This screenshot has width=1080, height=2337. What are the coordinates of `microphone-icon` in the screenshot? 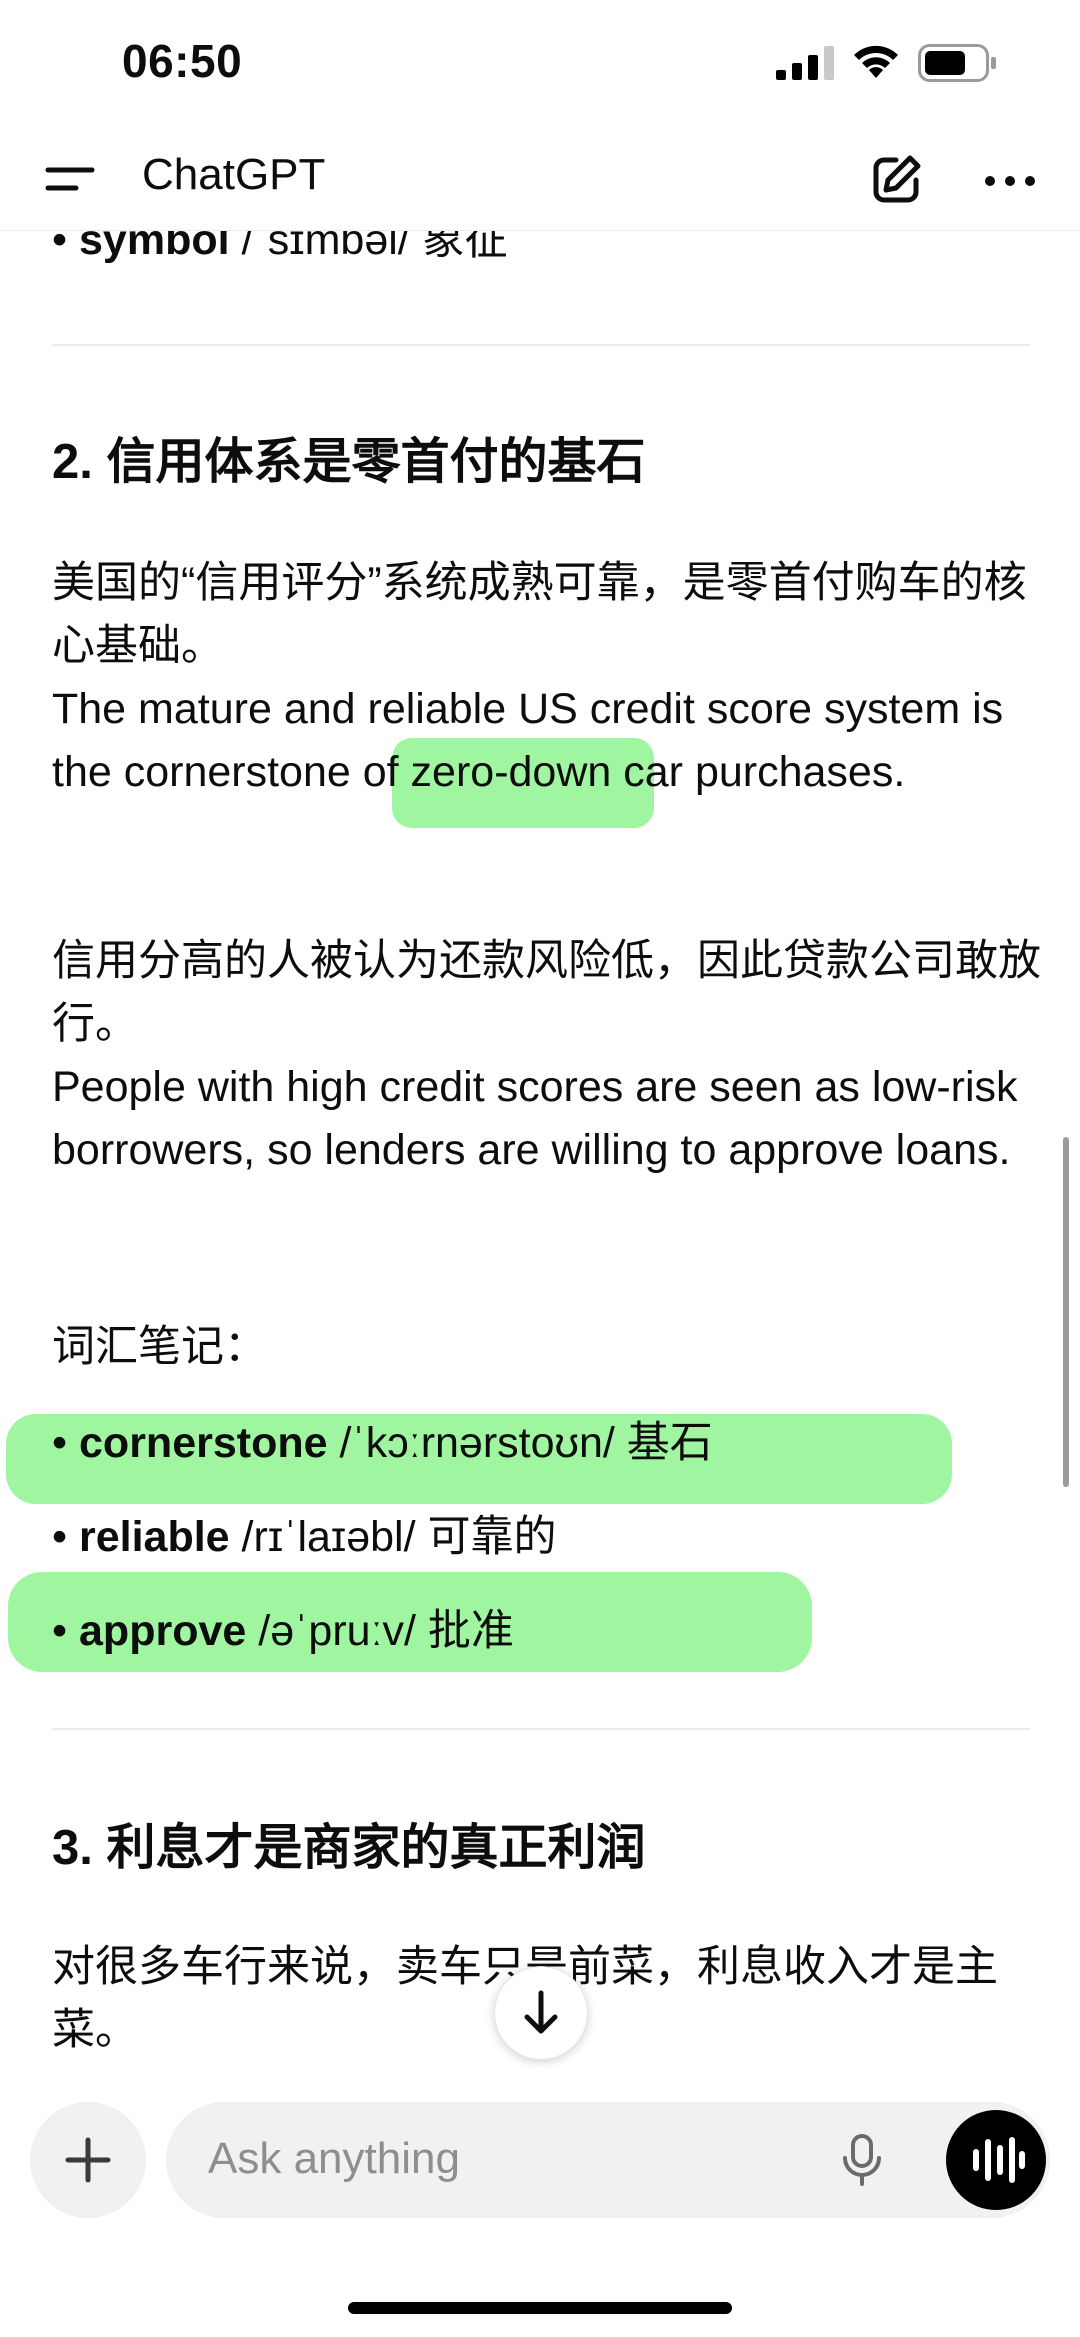 It's located at (862, 2160).